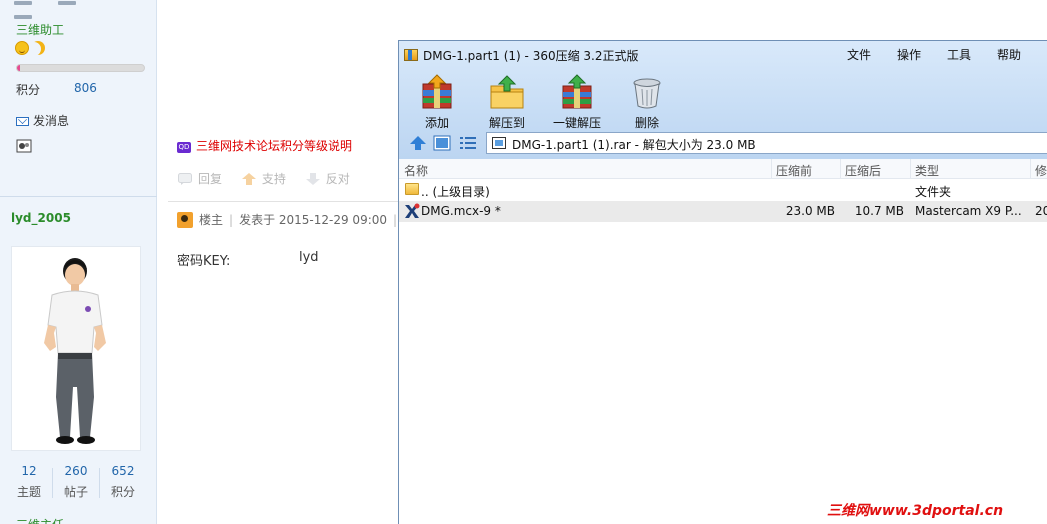  What do you see at coordinates (76, 471) in the screenshot?
I see `stat-posts-value: 260` at bounding box center [76, 471].